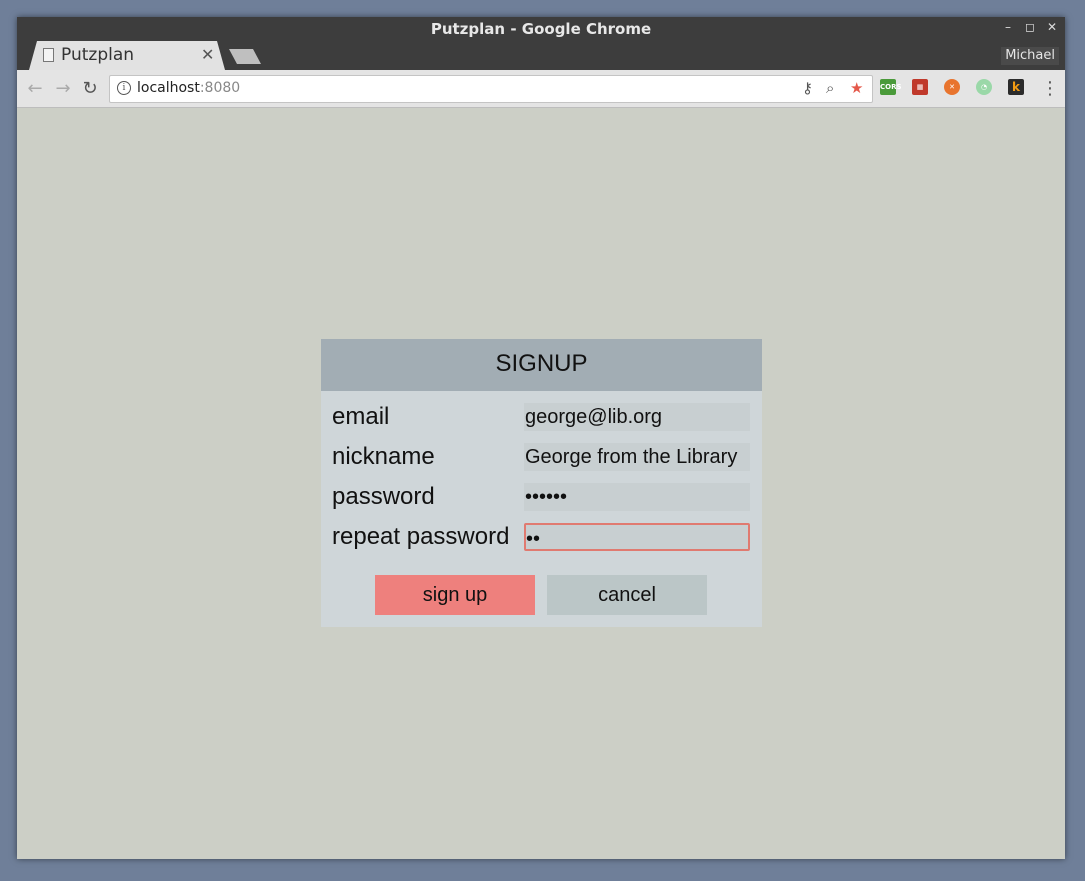 This screenshot has height=881, width=1085. What do you see at coordinates (856, 88) in the screenshot?
I see `star-icon: ★` at bounding box center [856, 88].